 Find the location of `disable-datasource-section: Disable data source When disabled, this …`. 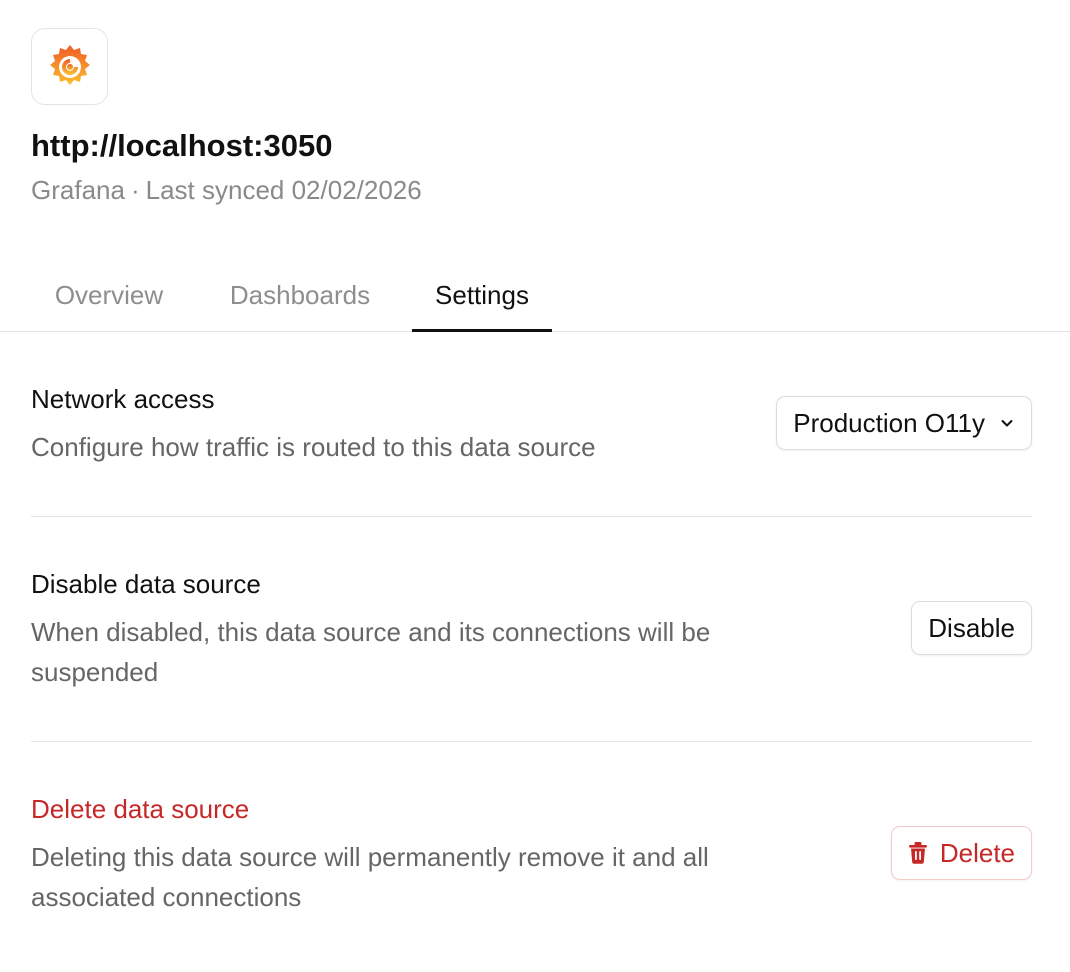

disable-datasource-section: Disable data source When disabled, this … is located at coordinates (531, 634).